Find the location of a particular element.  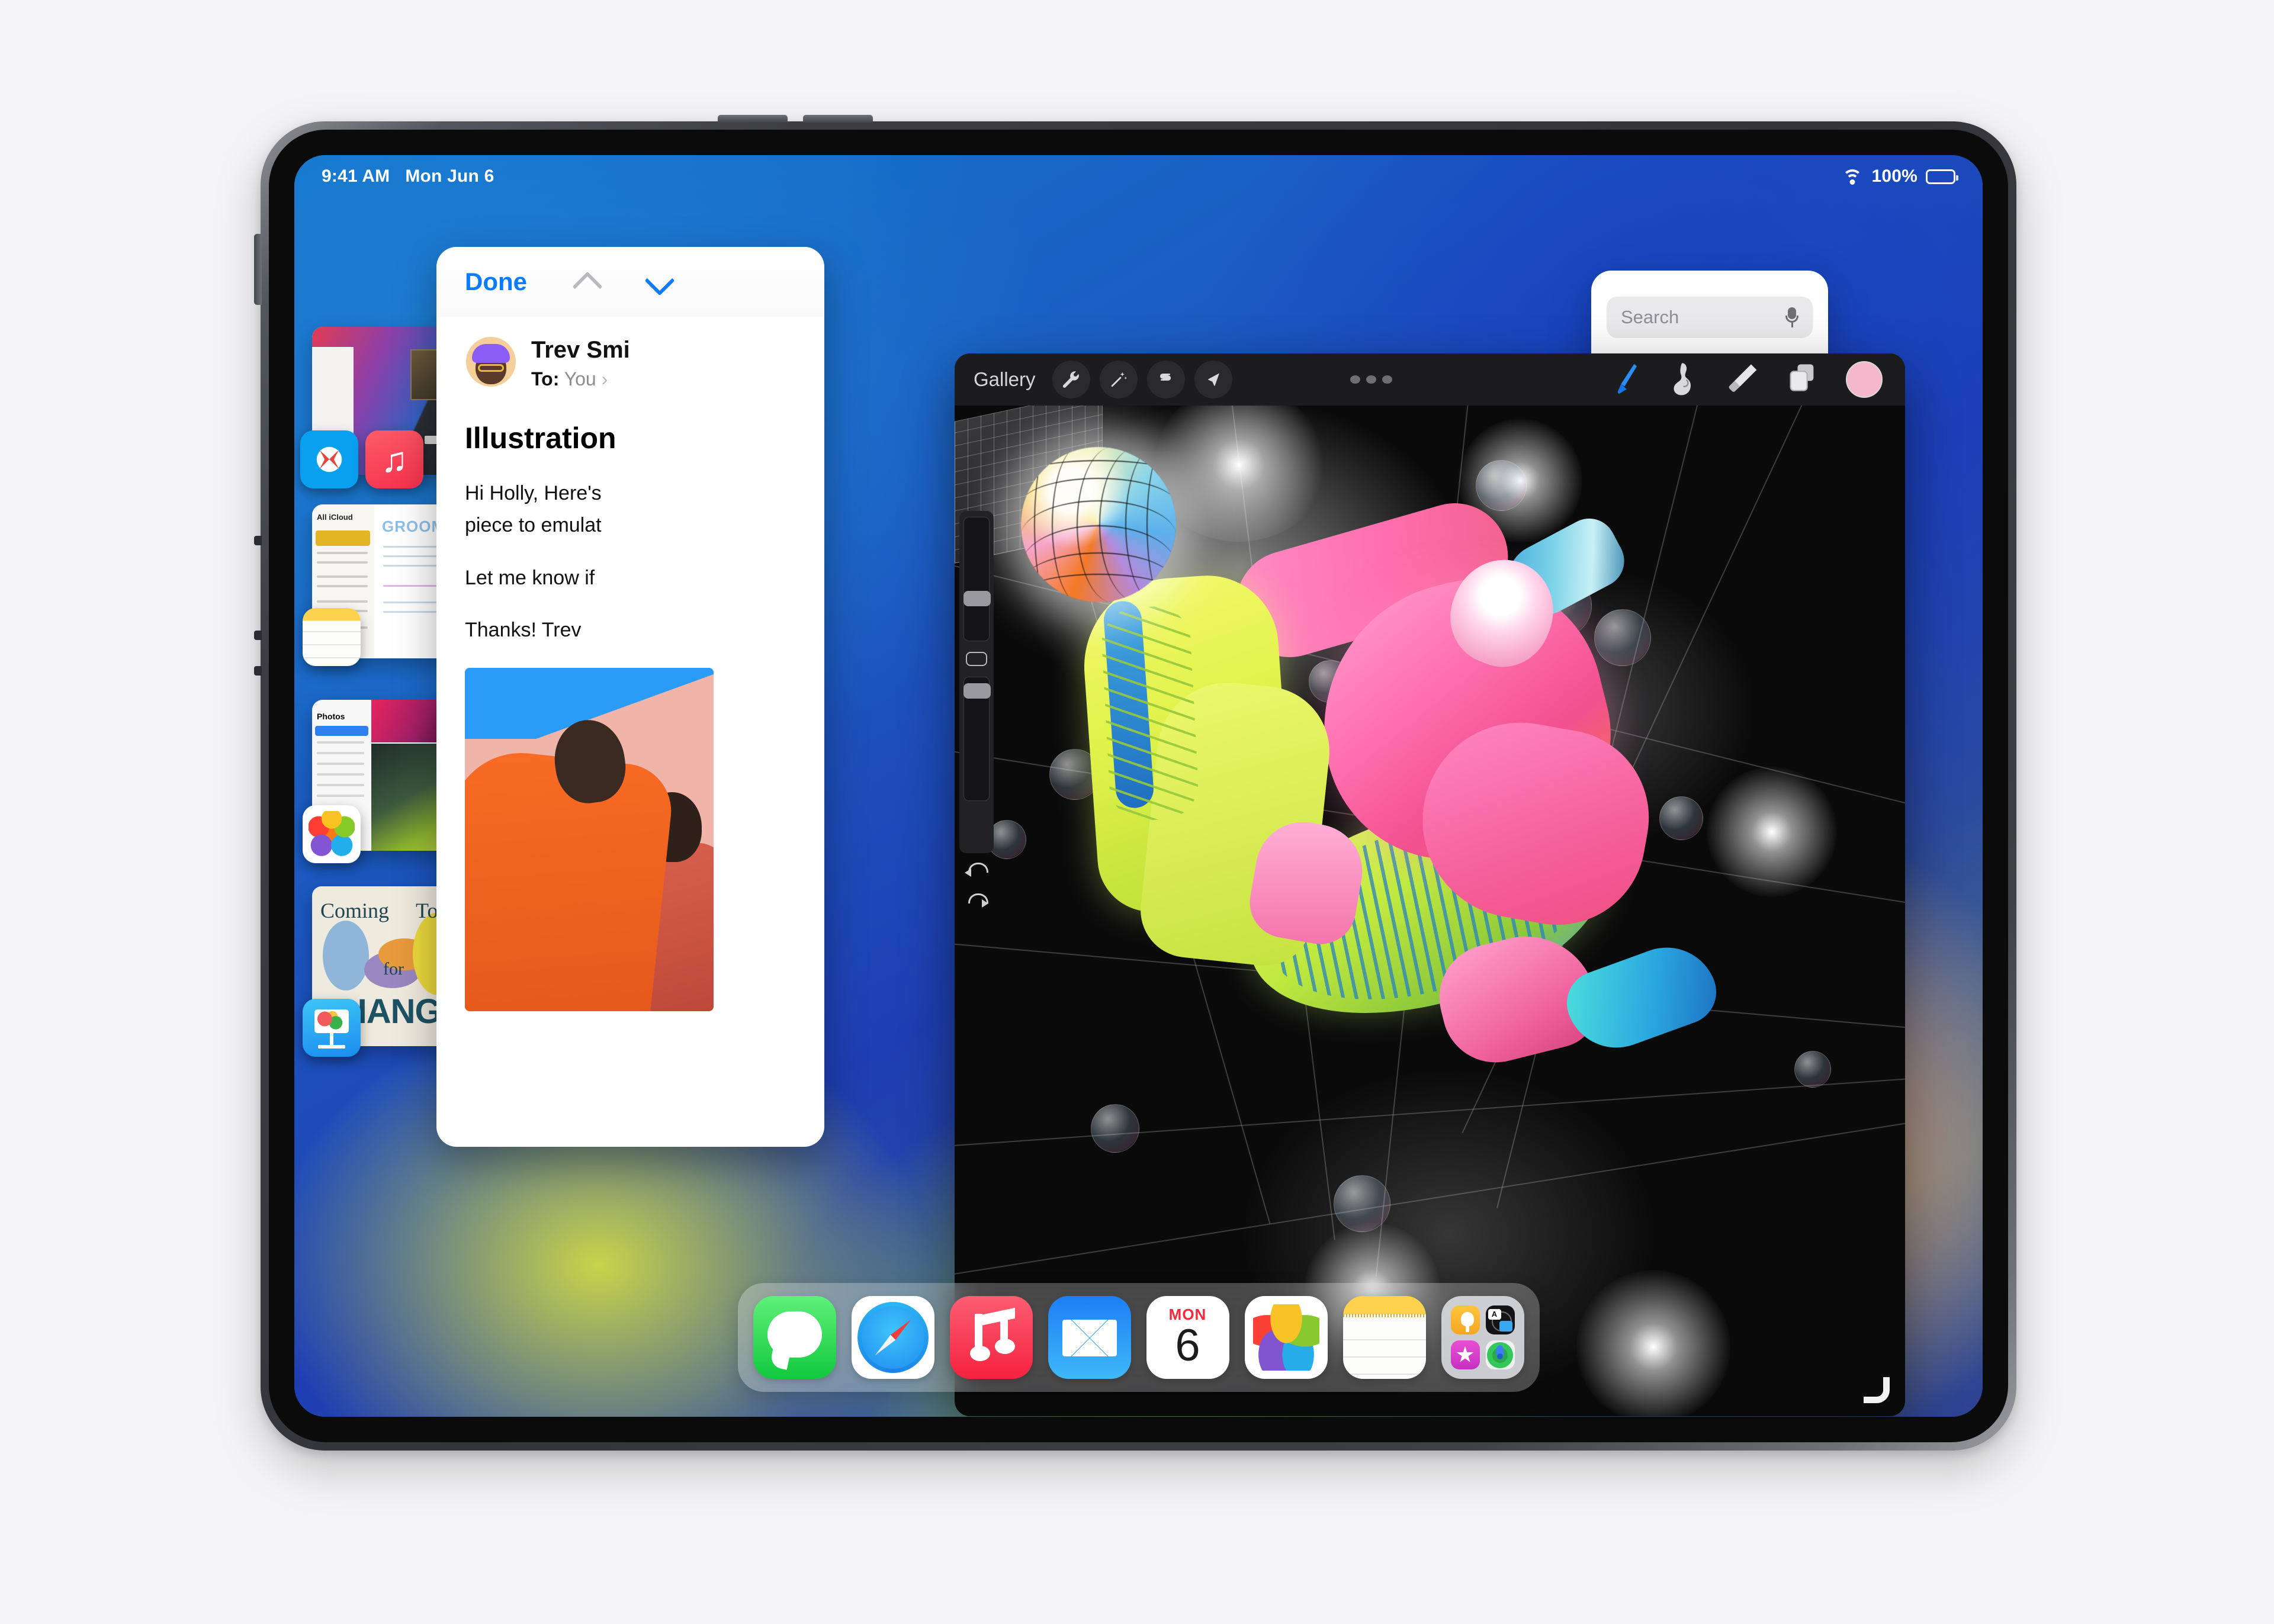

figure-laces is located at coordinates (1150, 713).